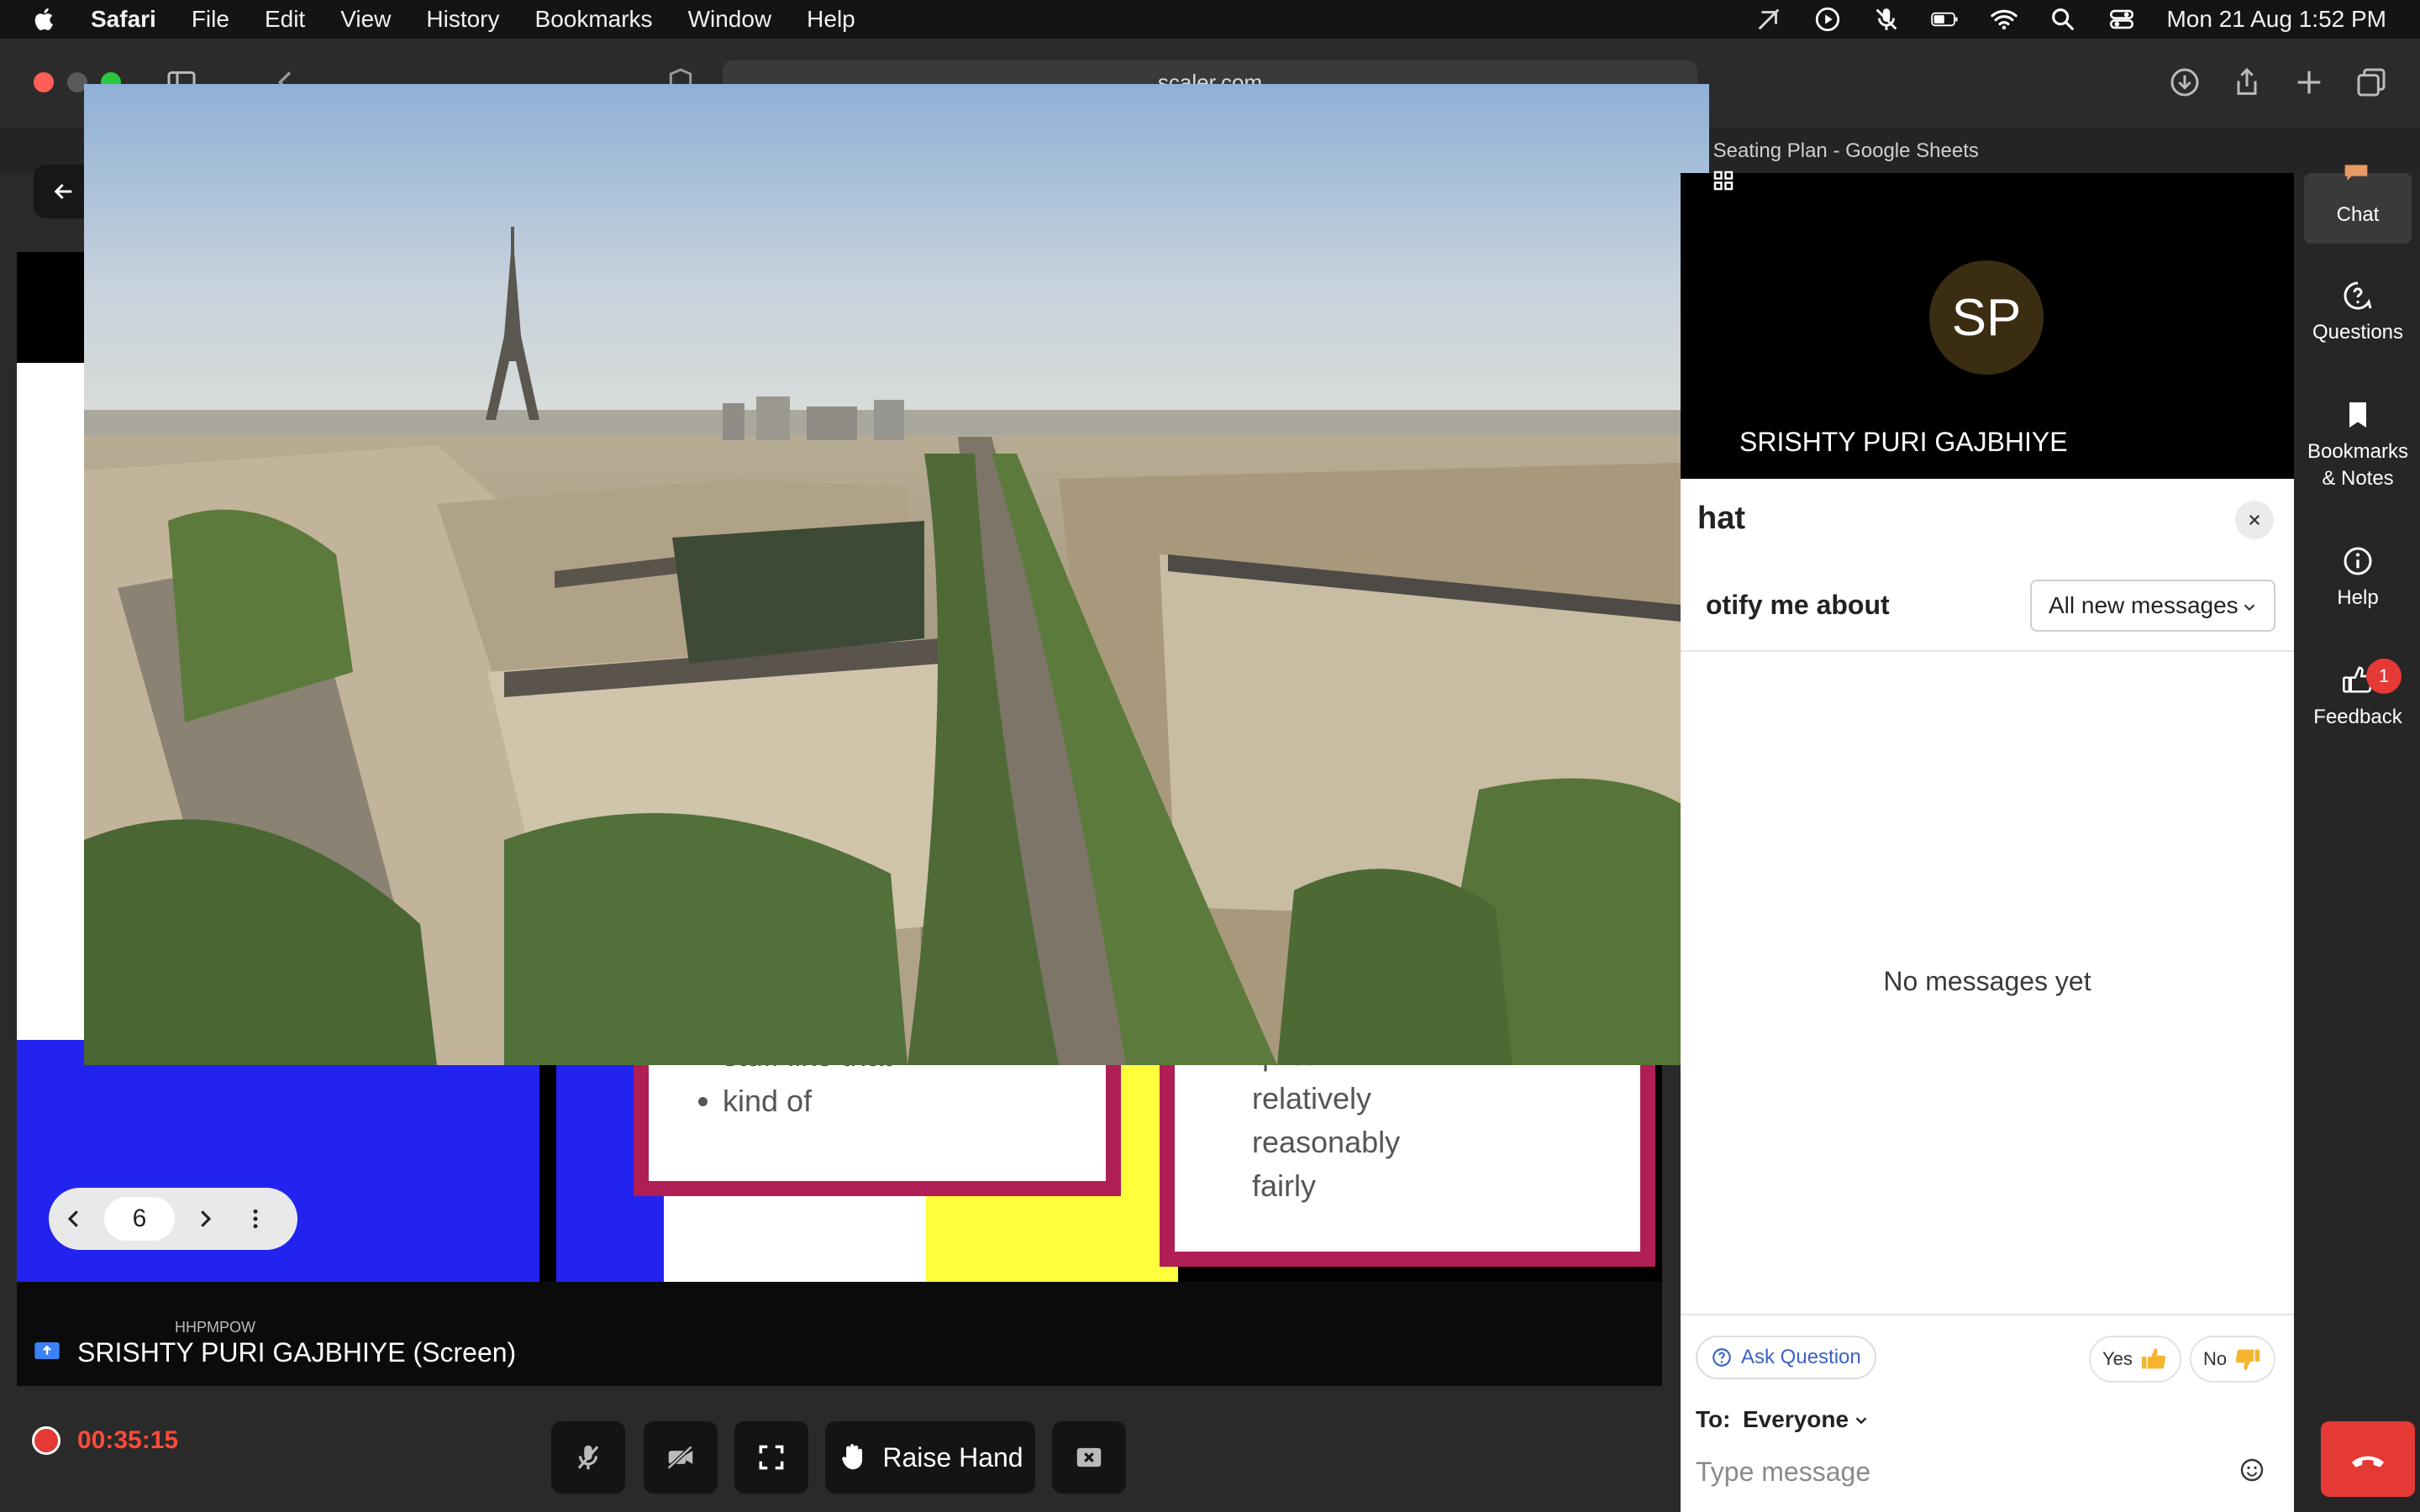 This screenshot has width=2420, height=1512. I want to click on camera-toggle-button, so click(681, 1457).